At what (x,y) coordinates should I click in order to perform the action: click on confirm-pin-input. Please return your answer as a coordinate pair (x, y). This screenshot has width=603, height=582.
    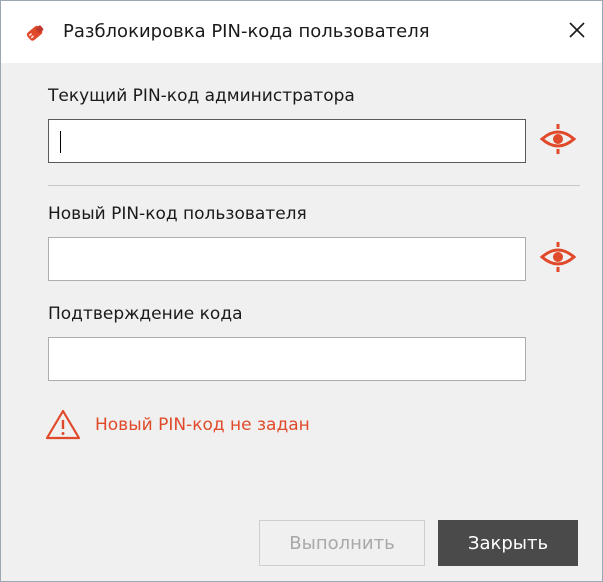
    Looking at the image, I should click on (287, 359).